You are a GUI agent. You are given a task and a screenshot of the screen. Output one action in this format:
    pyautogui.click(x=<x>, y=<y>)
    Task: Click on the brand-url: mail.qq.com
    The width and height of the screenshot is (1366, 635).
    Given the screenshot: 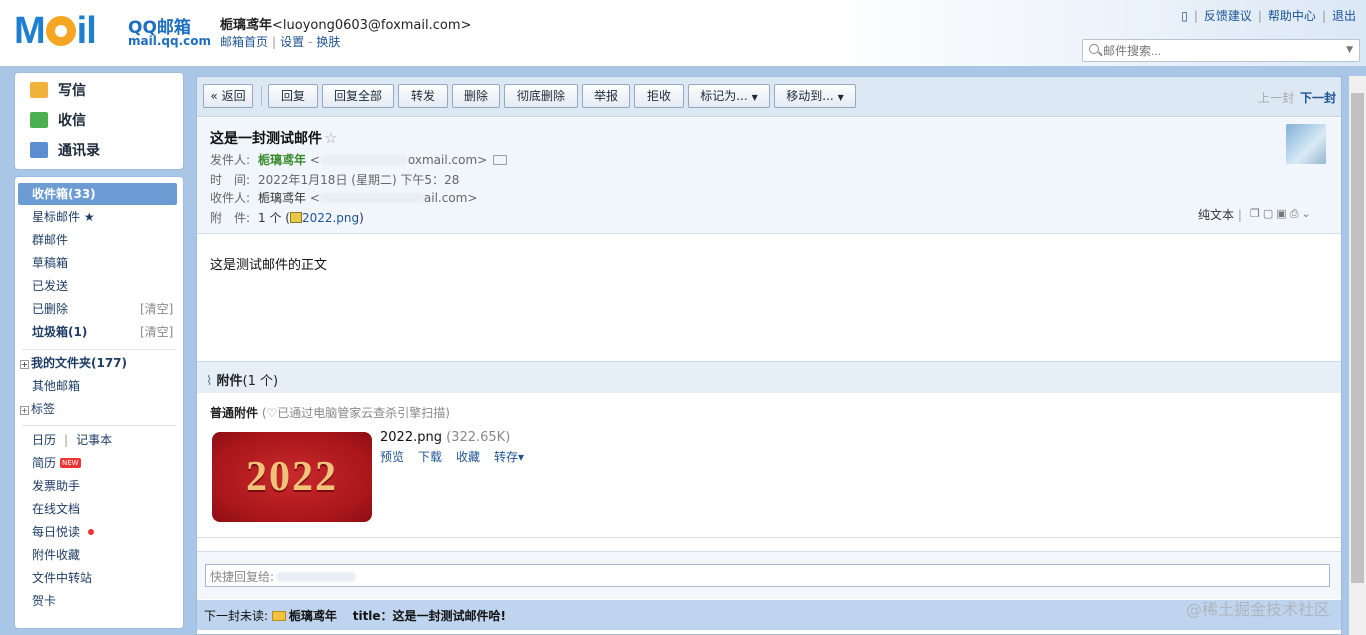 What is the action you would take?
    pyautogui.click(x=169, y=41)
    